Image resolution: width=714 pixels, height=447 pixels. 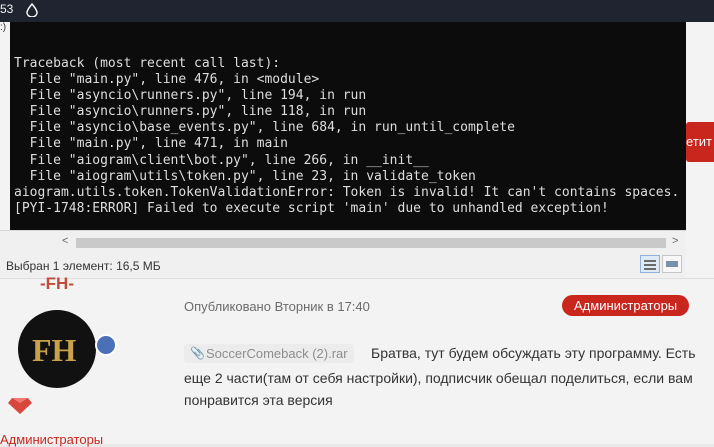 I want to click on droplet-icon, so click(x=32, y=10).